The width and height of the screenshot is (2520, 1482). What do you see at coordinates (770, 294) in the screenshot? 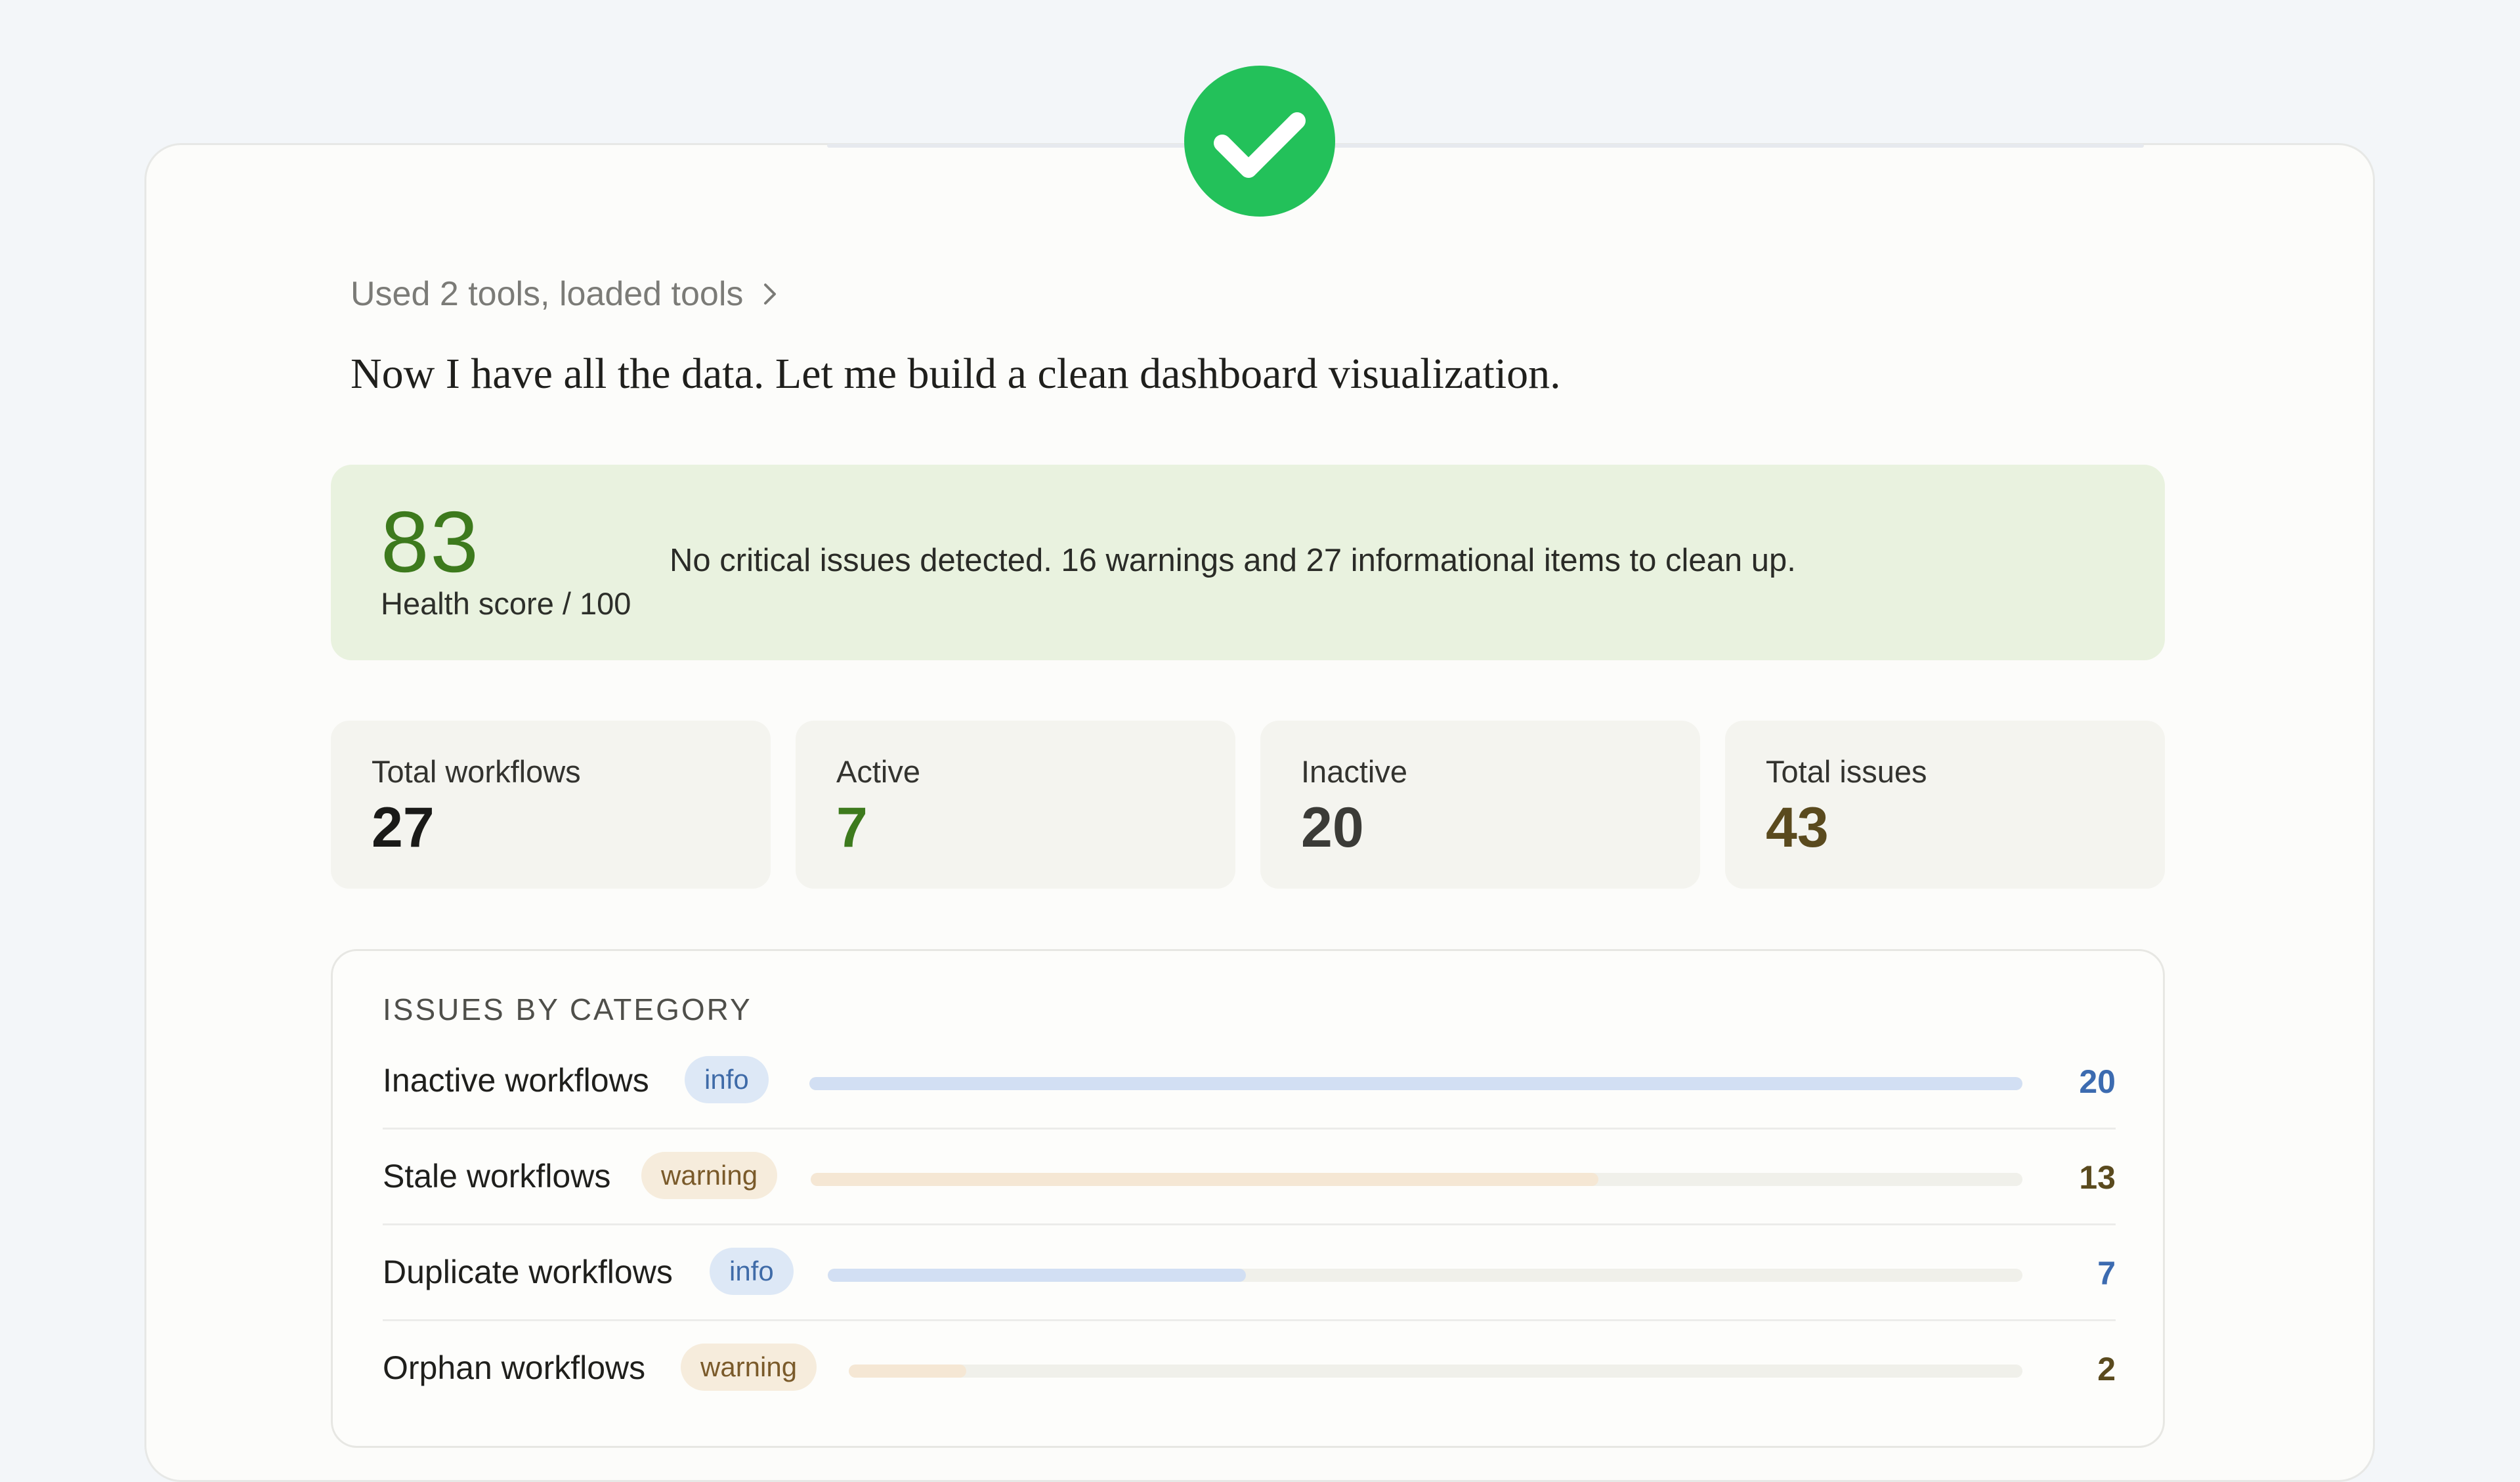
I see `chevron-right-icon` at bounding box center [770, 294].